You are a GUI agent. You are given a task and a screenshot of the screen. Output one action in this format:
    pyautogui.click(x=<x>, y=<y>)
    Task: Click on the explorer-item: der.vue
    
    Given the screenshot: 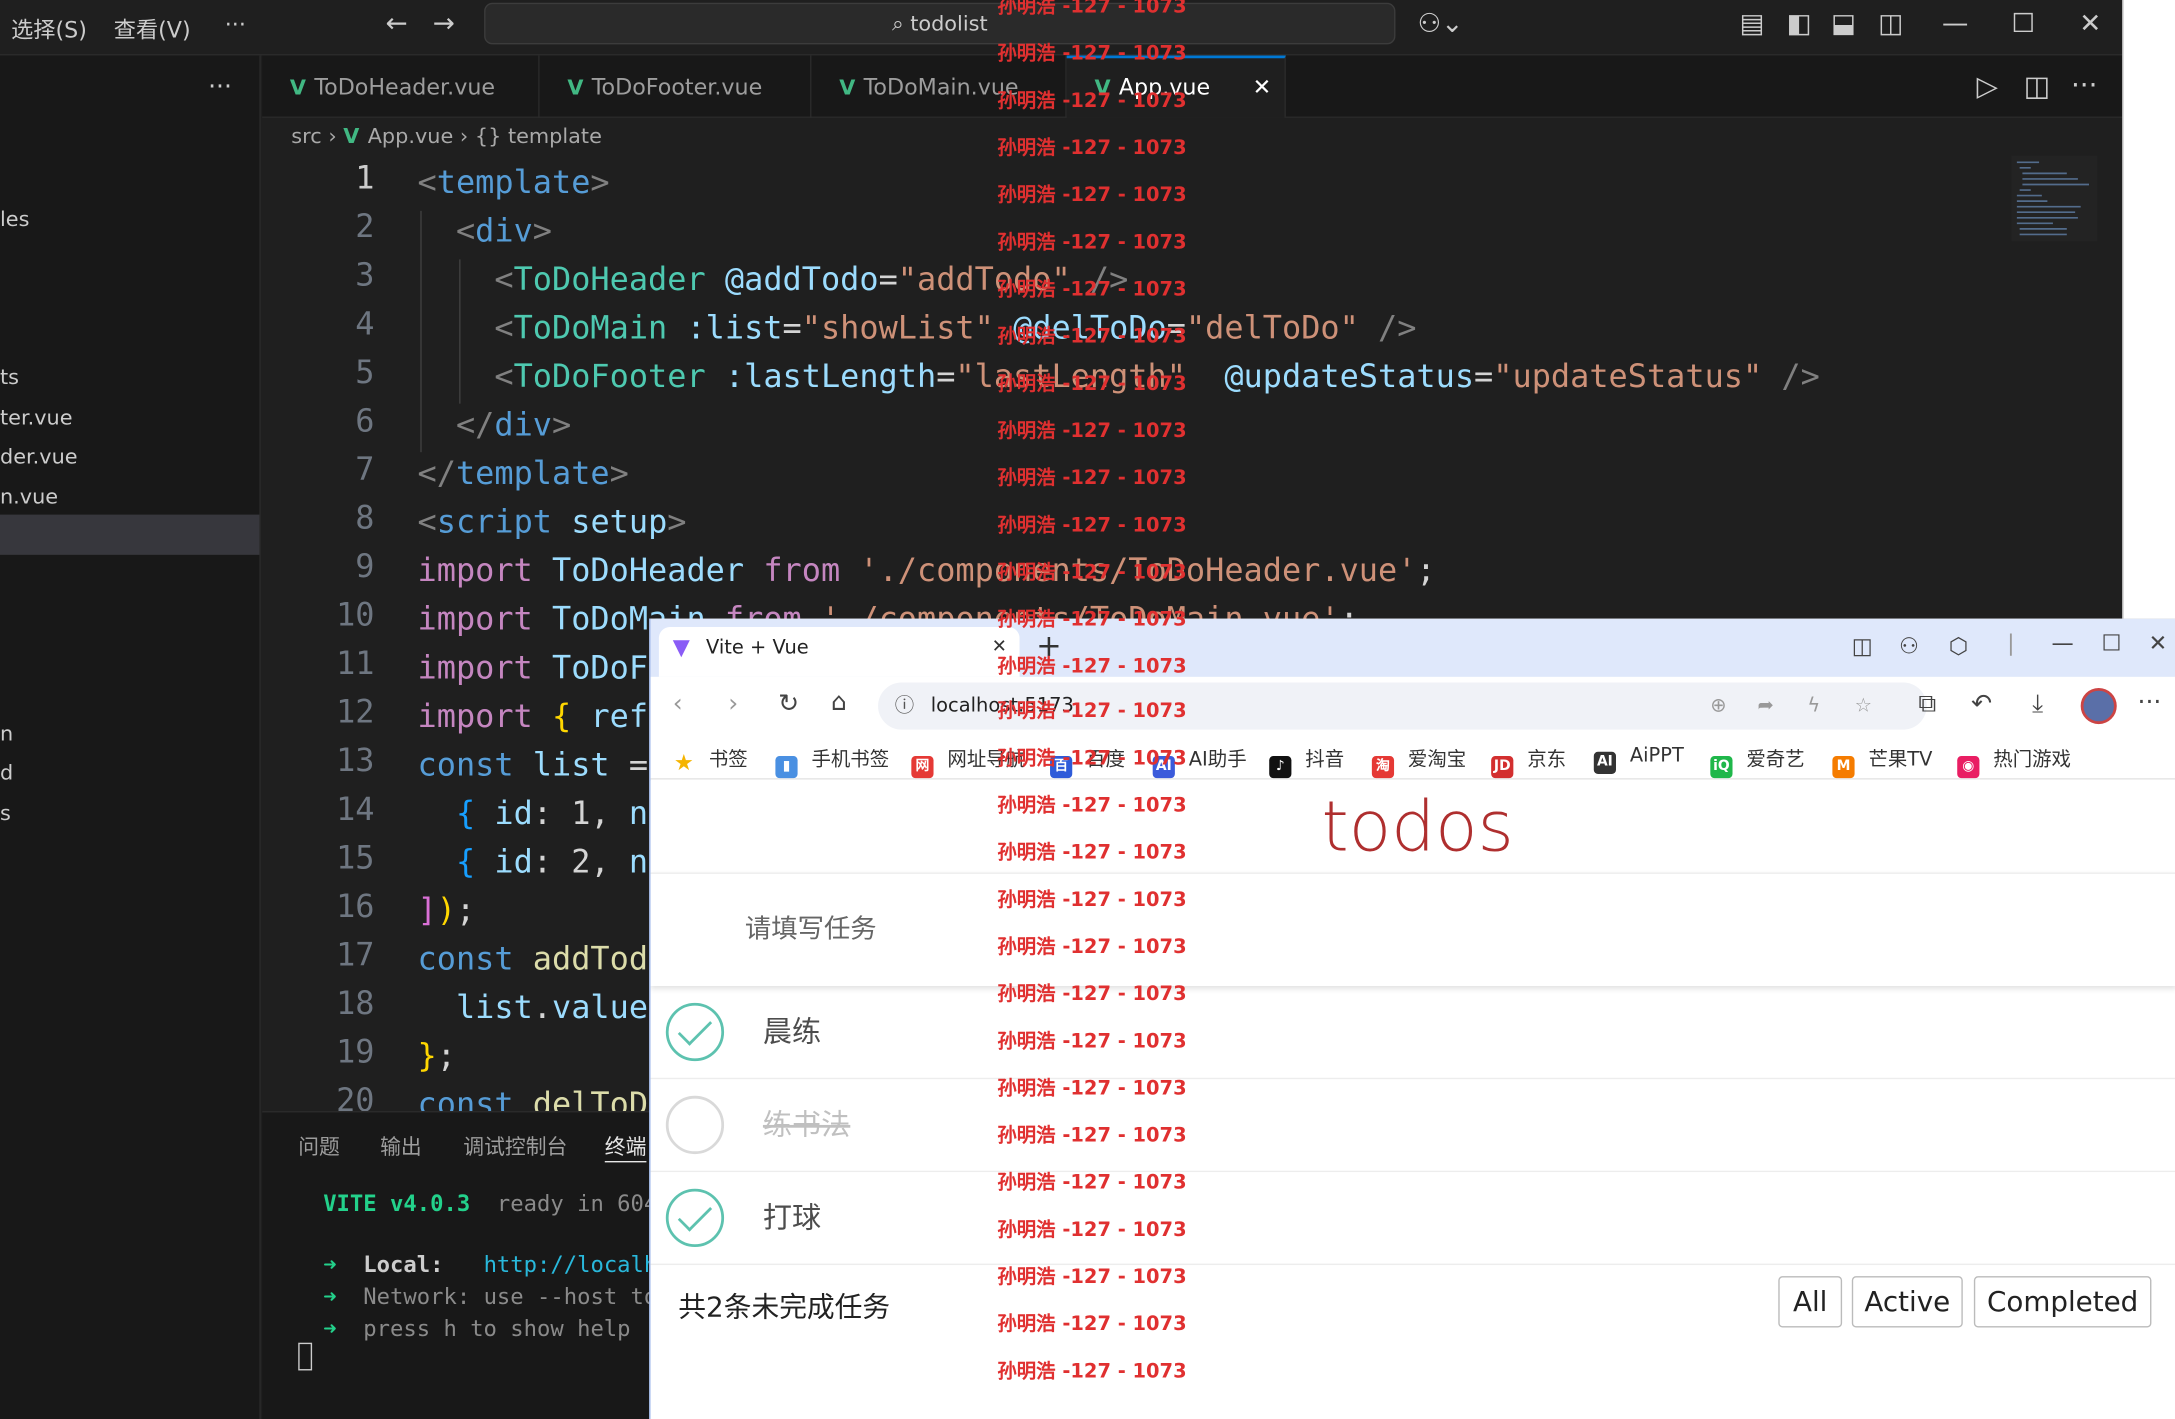 What is the action you would take?
    pyautogui.click(x=39, y=456)
    